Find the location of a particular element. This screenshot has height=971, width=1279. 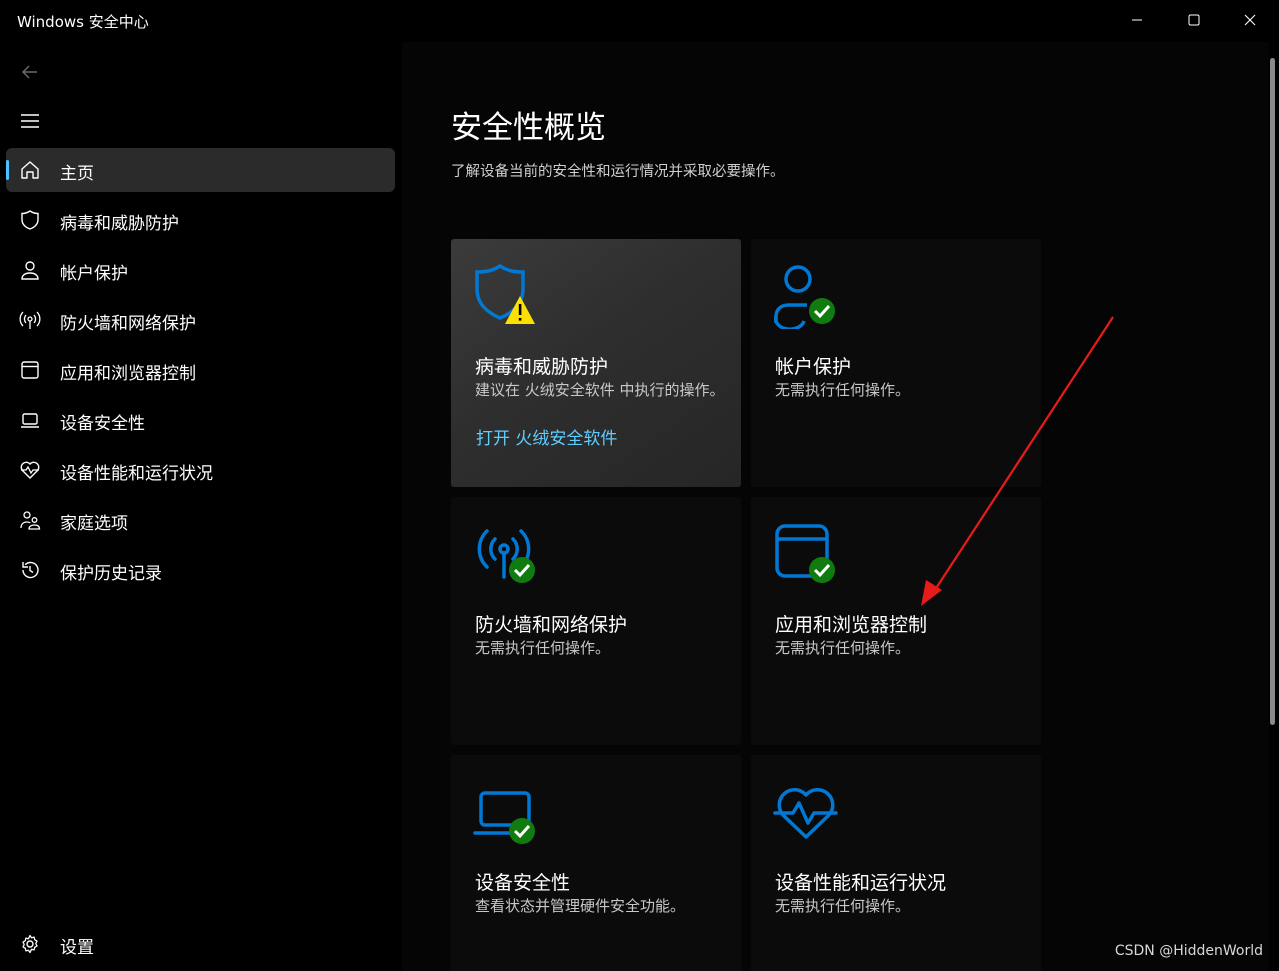

sidebar-item-label: 设备性能和运行状况 is located at coordinates (136, 474).